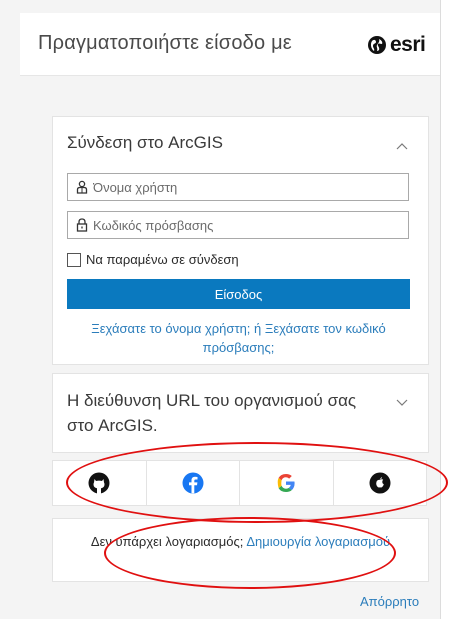 The width and height of the screenshot is (455, 619). Describe the element at coordinates (170, 328) in the screenshot. I see `forgot-username-link: Ξεχάσατε το όνομα χρήστη;` at that location.